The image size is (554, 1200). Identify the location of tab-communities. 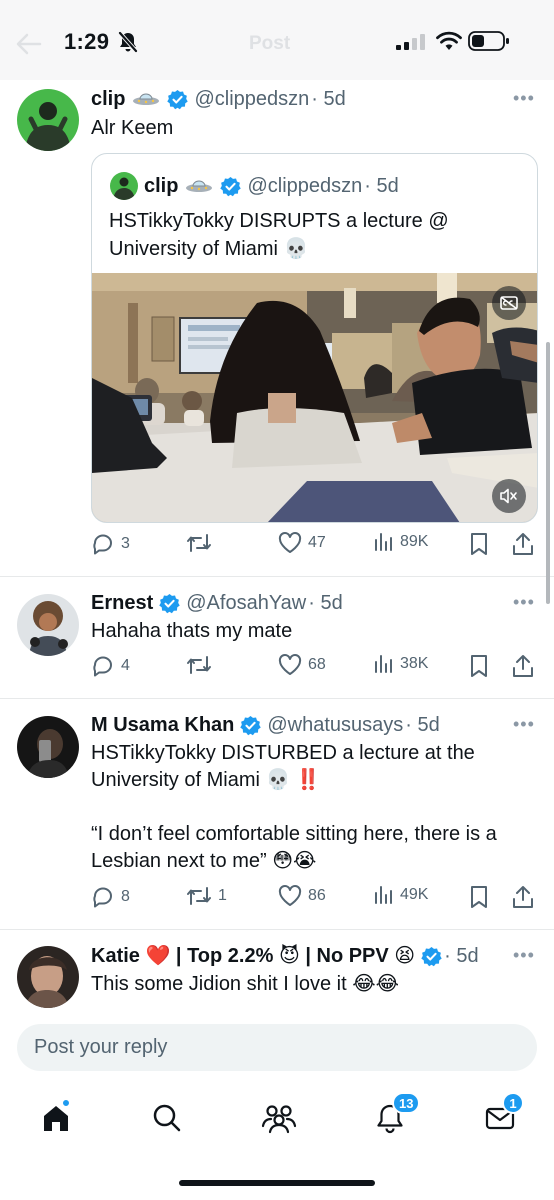
(279, 1120).